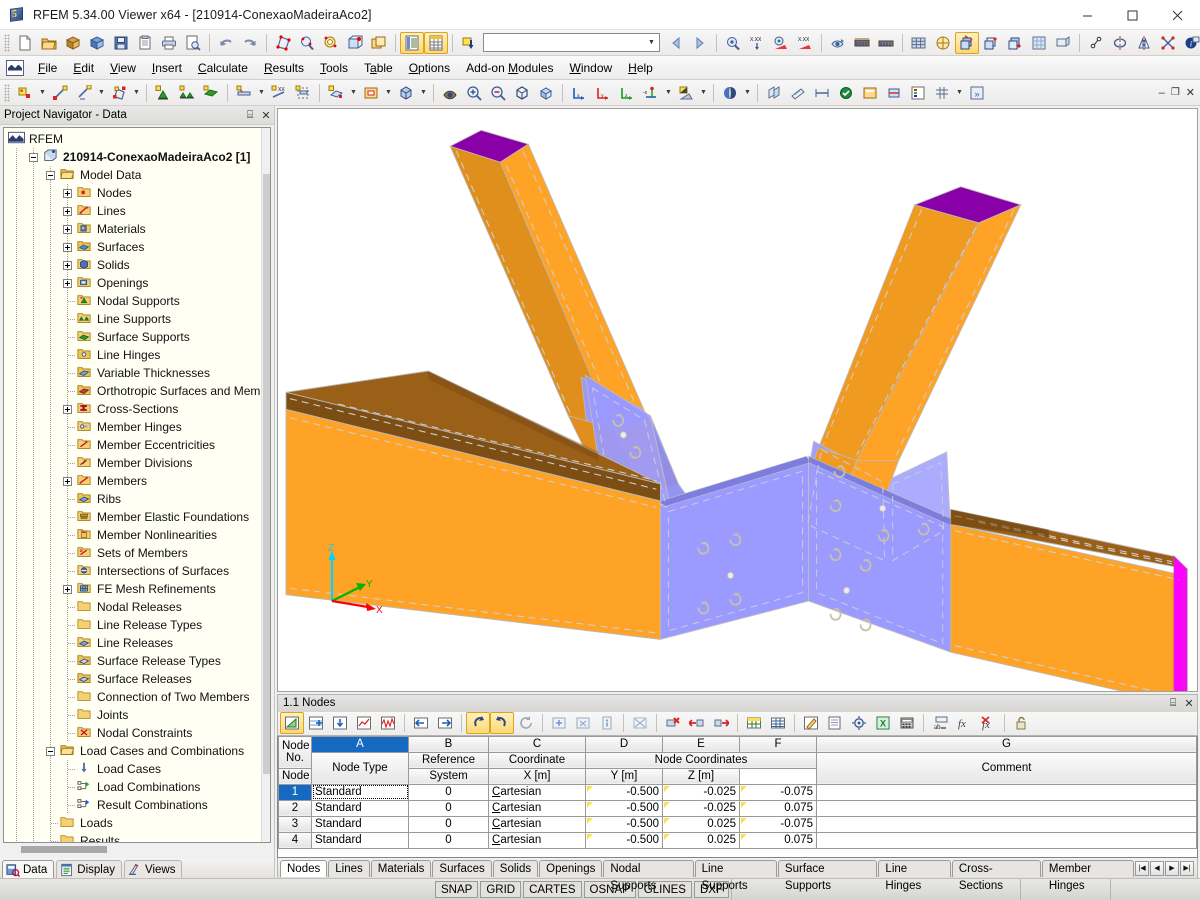 Image resolution: width=1200 pixels, height=900 pixels. I want to click on next-icon, so click(700, 43).